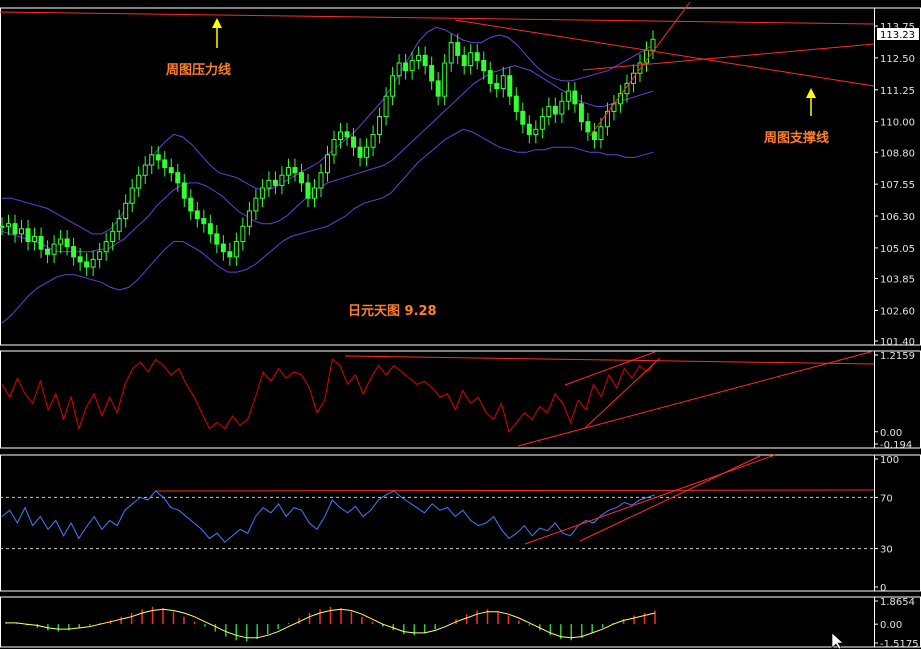 This screenshot has height=649, width=921. I want to click on y-tick-label: 102.60, so click(897, 311).